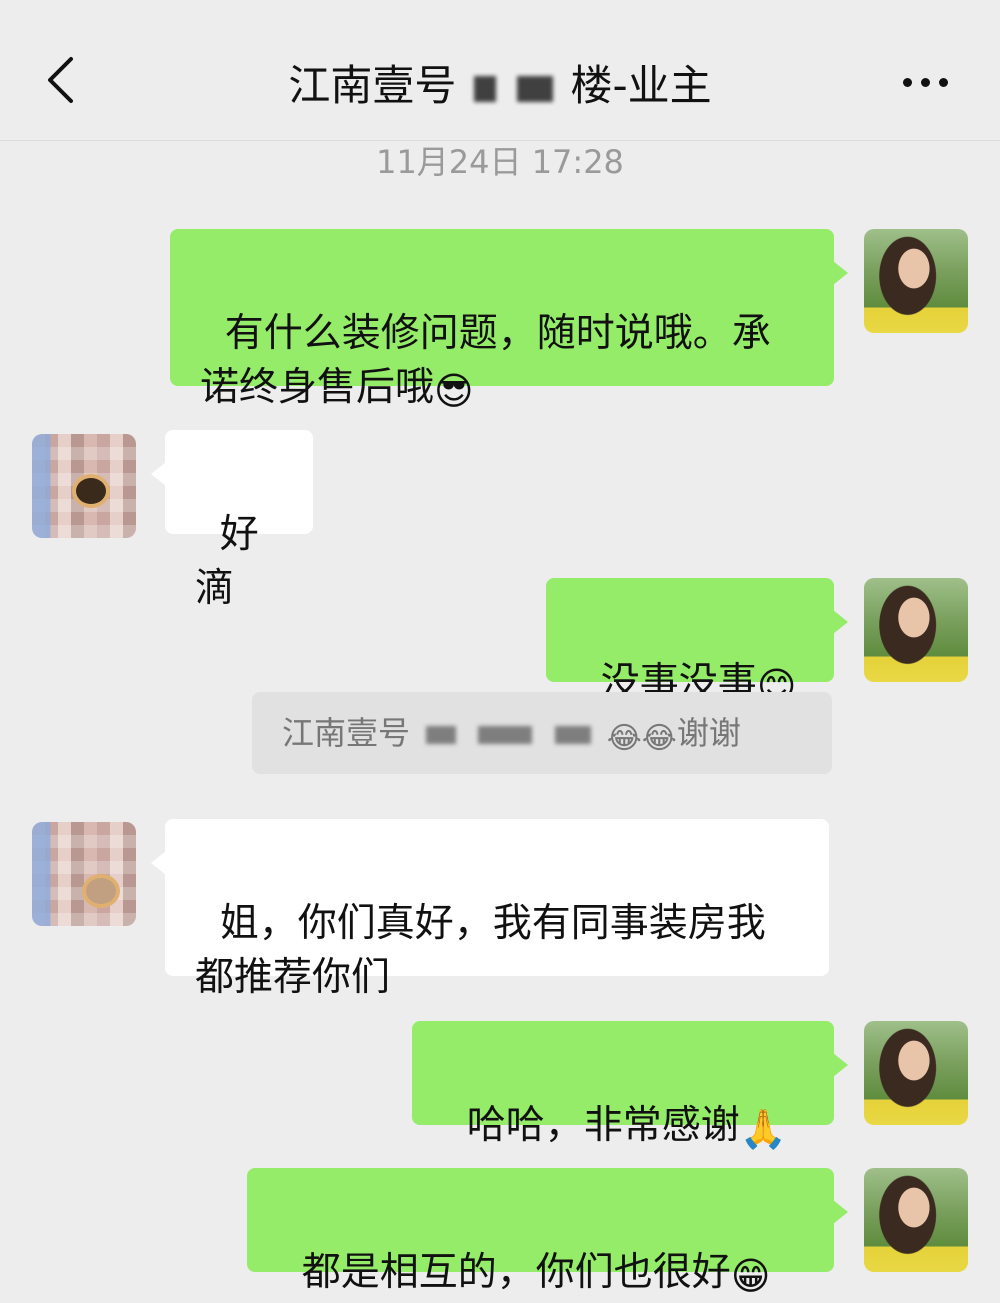  Describe the element at coordinates (763, 1129) in the screenshot. I see `folded-hands-emoji-icon: 🙏` at that location.